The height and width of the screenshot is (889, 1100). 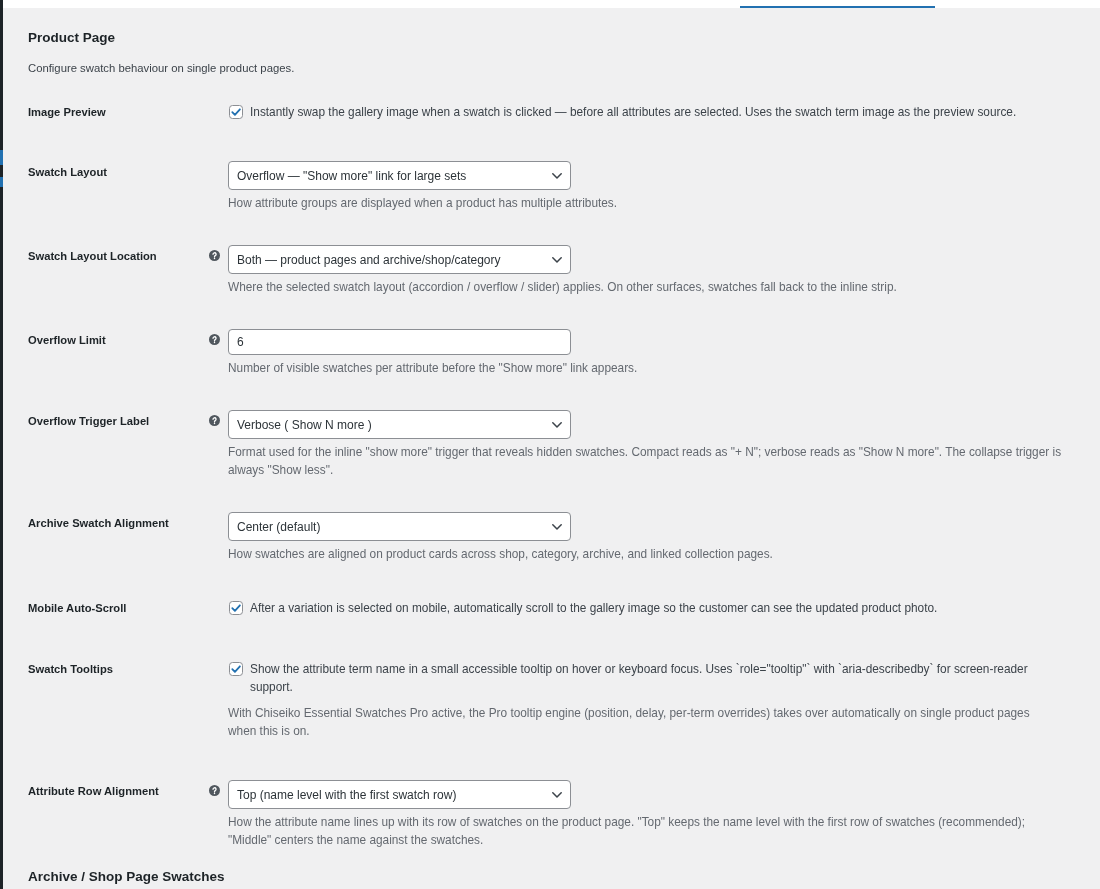 I want to click on checkbox-label: Show the attribute term name in a small accessible tooltip on hover or keyboard focus. Uses `role="tooltip"` with `aria-describedby` for screen-reader support., so click(x=639, y=678).